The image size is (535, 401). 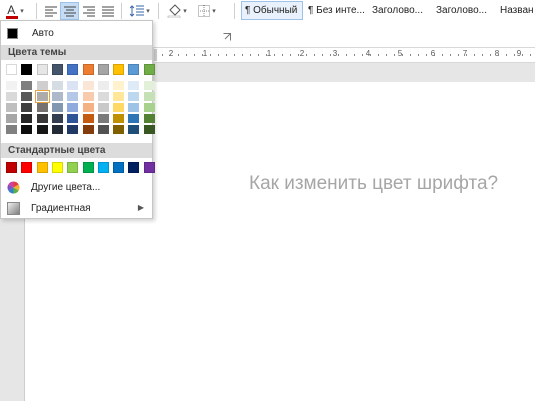 I want to click on document-text: Как изменить цвет шрифта?, so click(x=373, y=184).